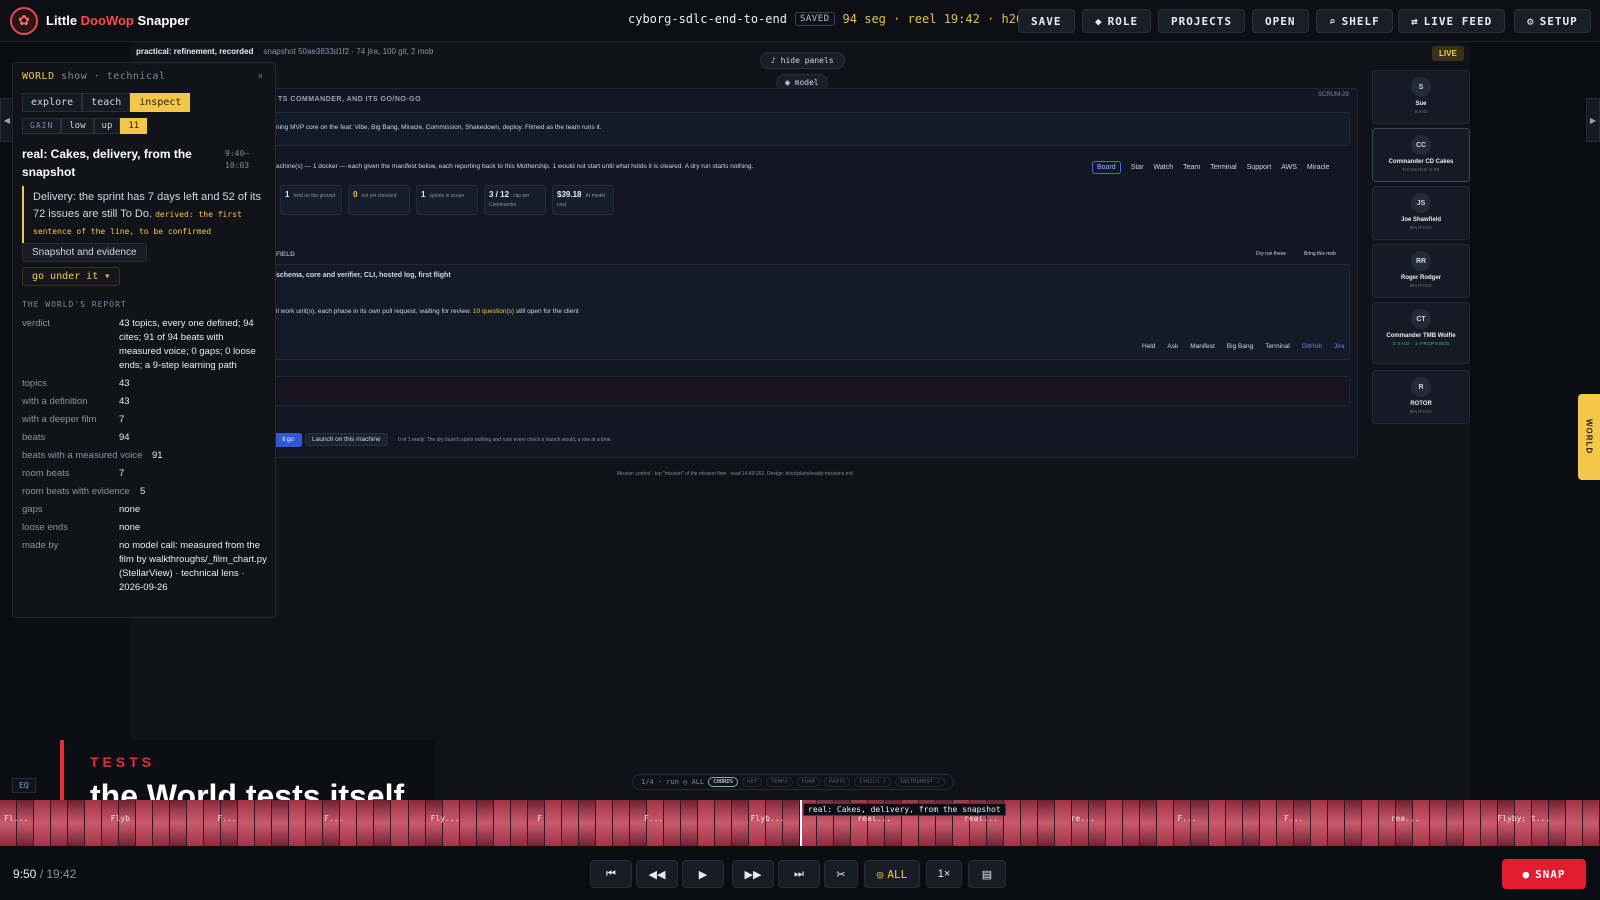  I want to click on gain-11: 11, so click(134, 126).